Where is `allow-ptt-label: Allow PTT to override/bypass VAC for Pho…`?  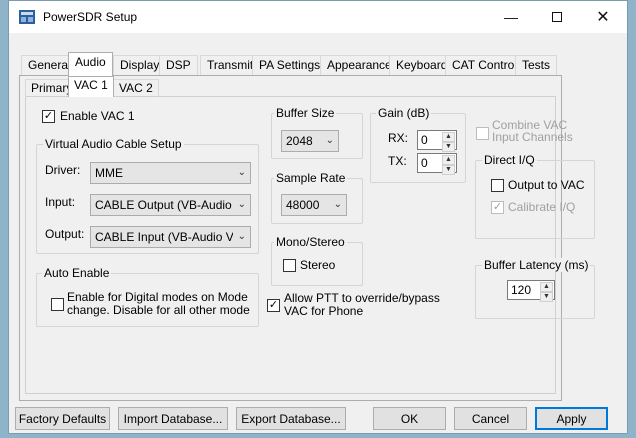 allow-ptt-label: Allow PTT to override/bypass VAC for Pho… is located at coordinates (362, 305).